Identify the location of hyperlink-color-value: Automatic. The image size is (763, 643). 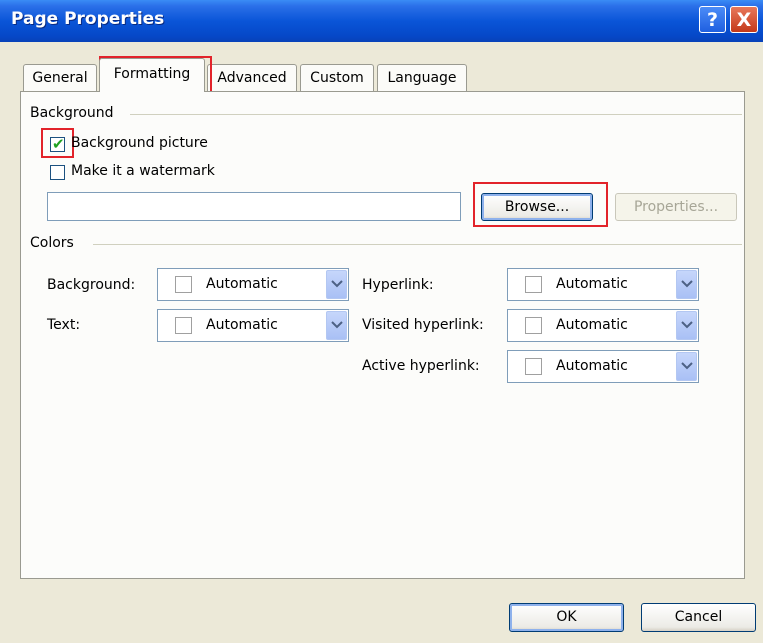
(592, 284).